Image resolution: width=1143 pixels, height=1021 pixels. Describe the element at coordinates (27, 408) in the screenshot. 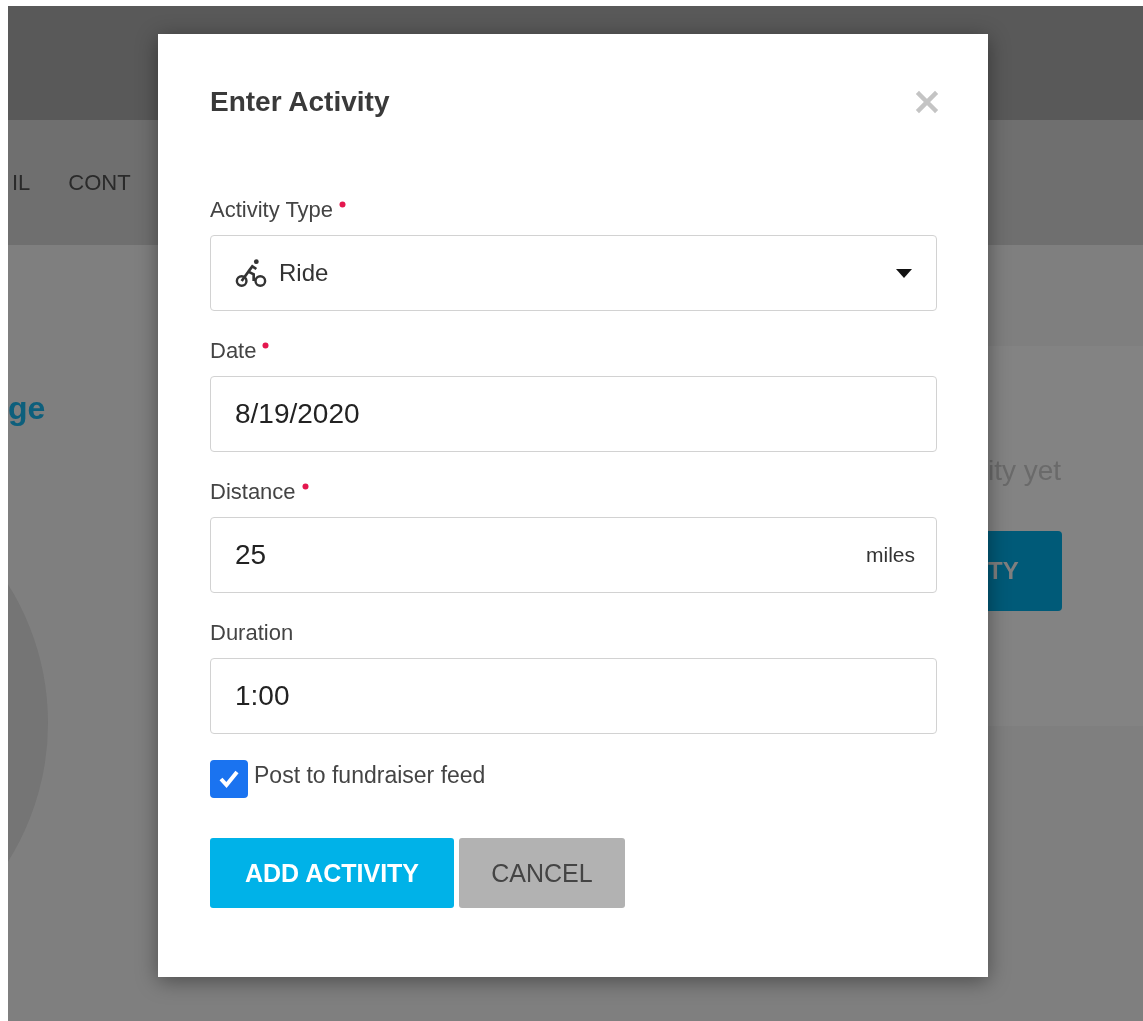

I see `page-heading: ge` at that location.